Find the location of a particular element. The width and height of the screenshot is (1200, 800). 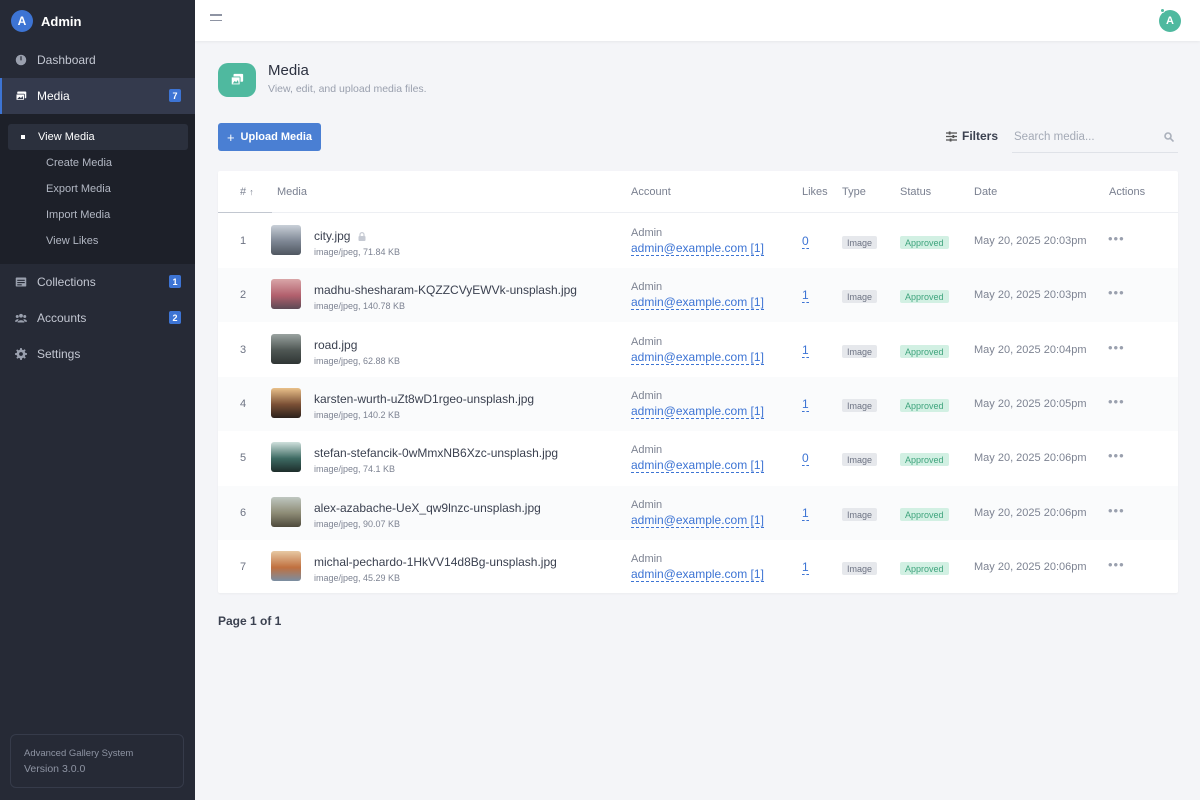

sidebar-item-label: Collections is located at coordinates (66, 282).